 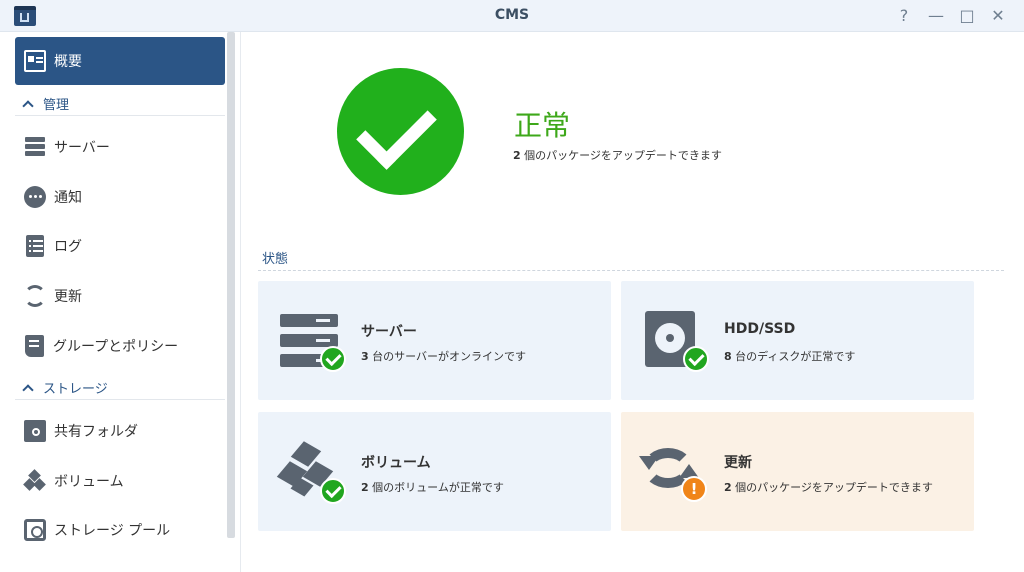 What do you see at coordinates (68, 198) in the screenshot?
I see `sidebar-item-label: 通知` at bounding box center [68, 198].